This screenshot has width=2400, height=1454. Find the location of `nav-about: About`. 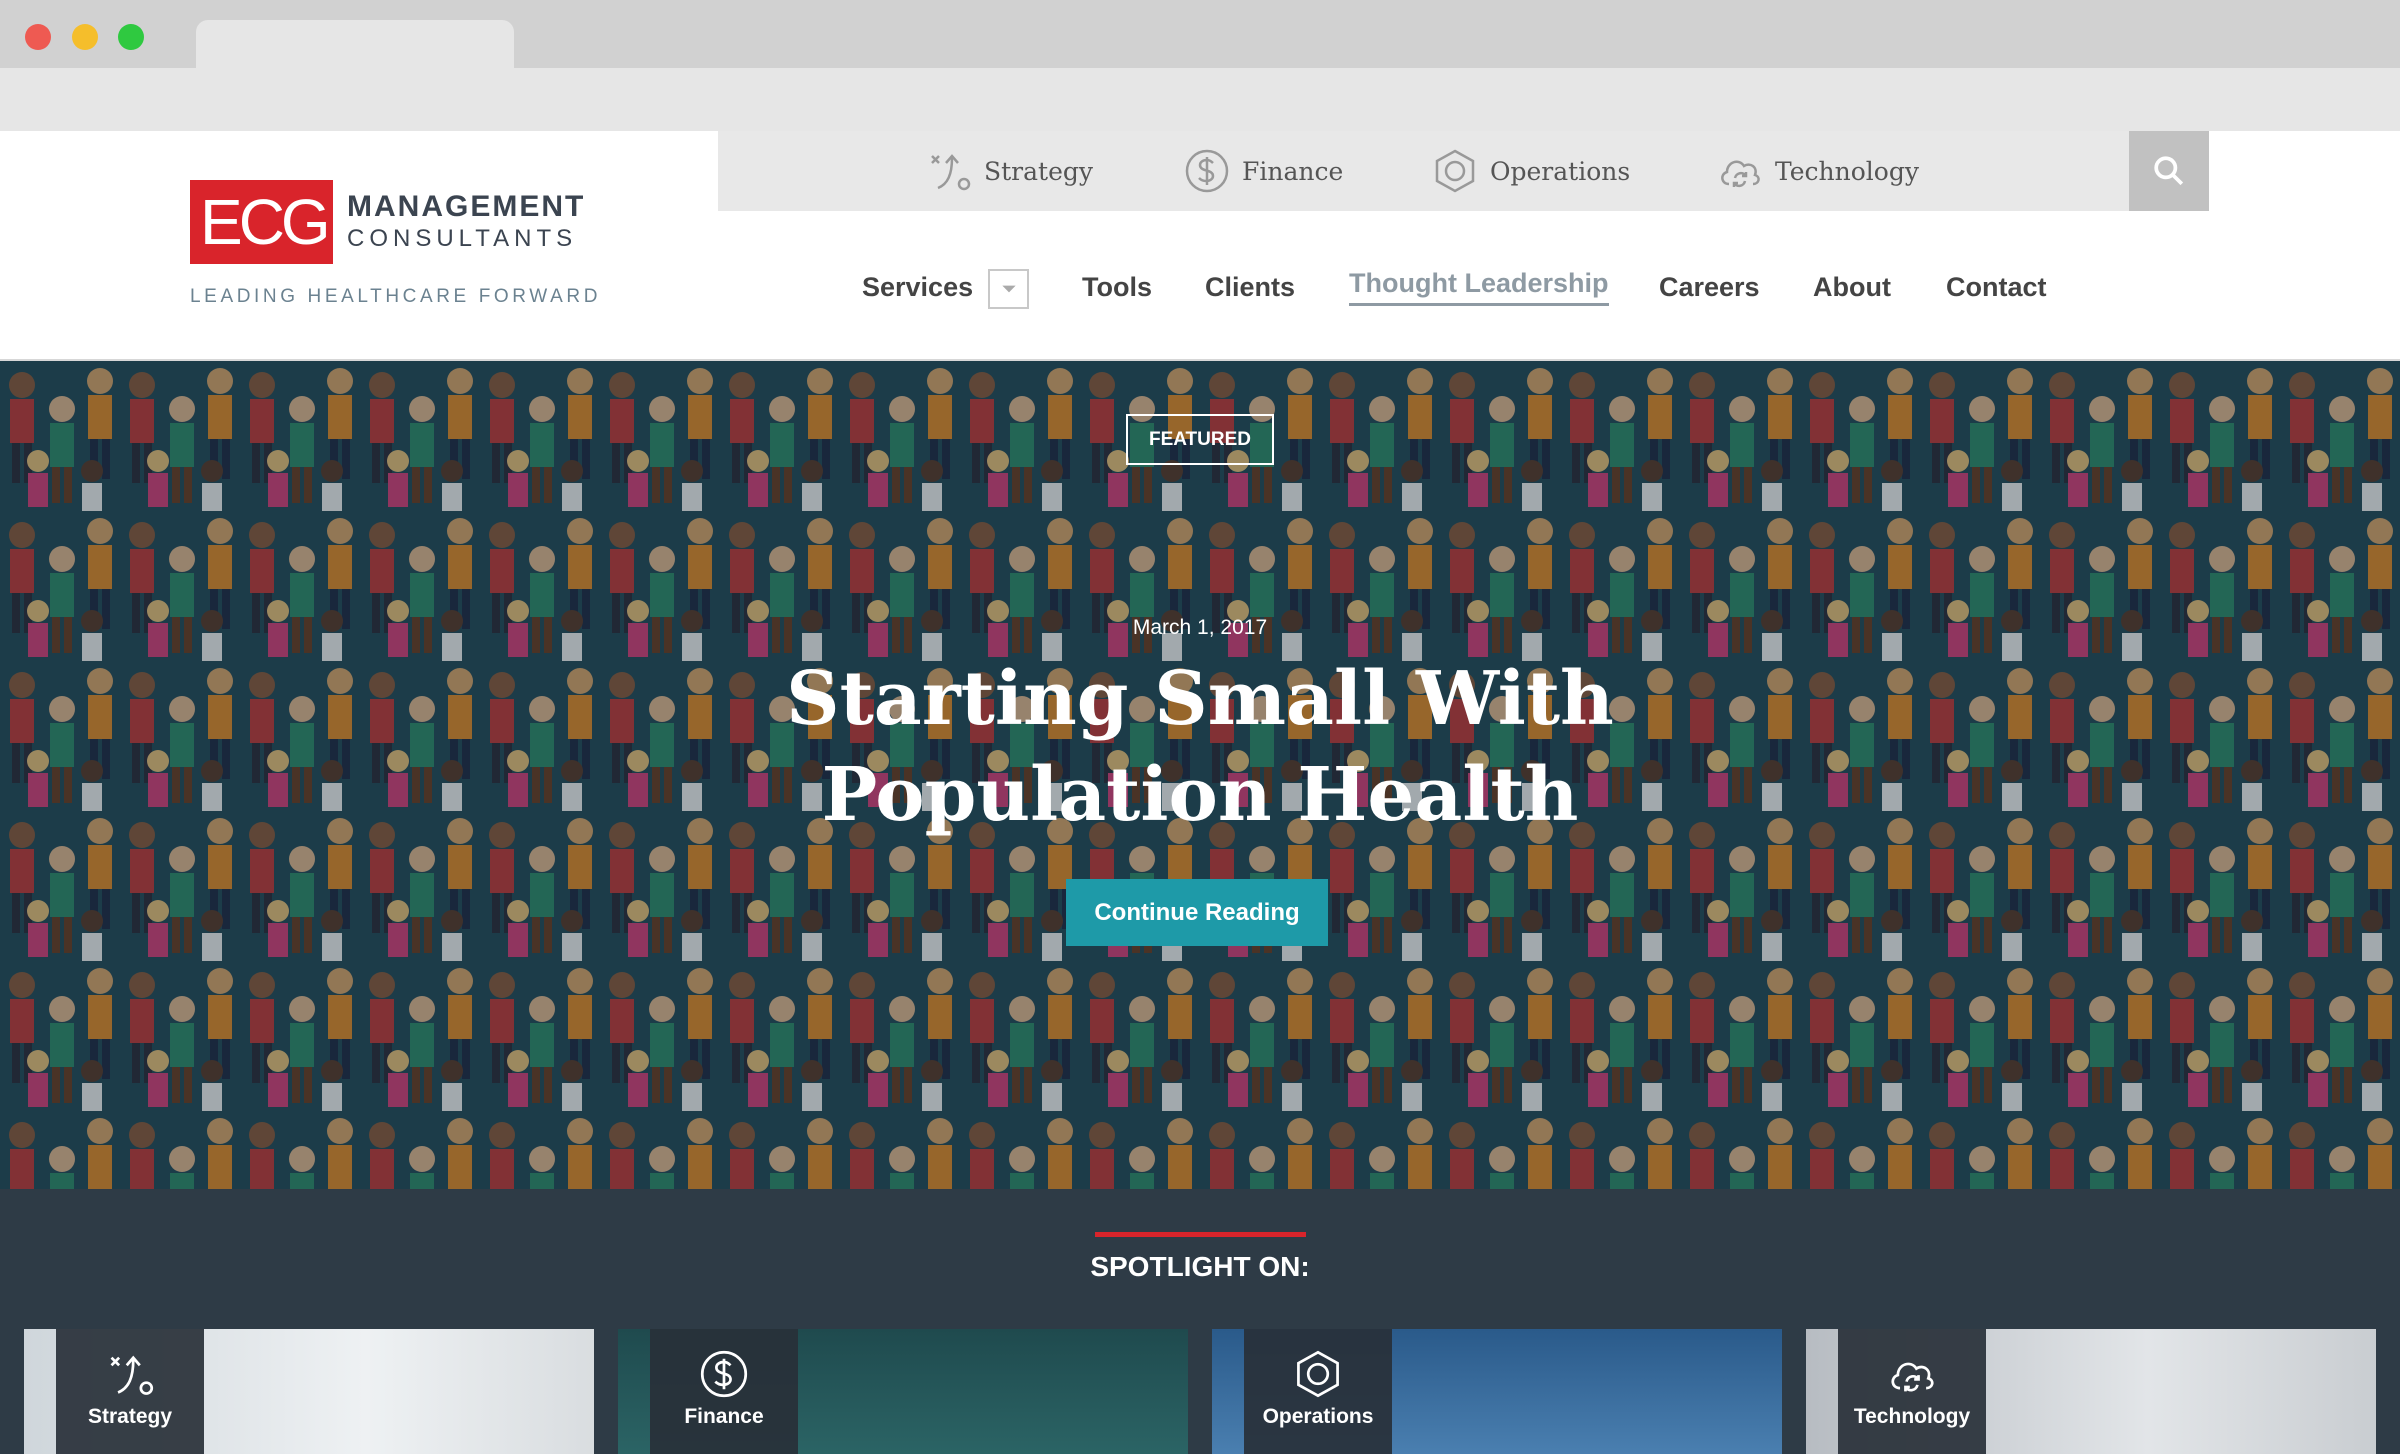

nav-about: About is located at coordinates (1852, 287).